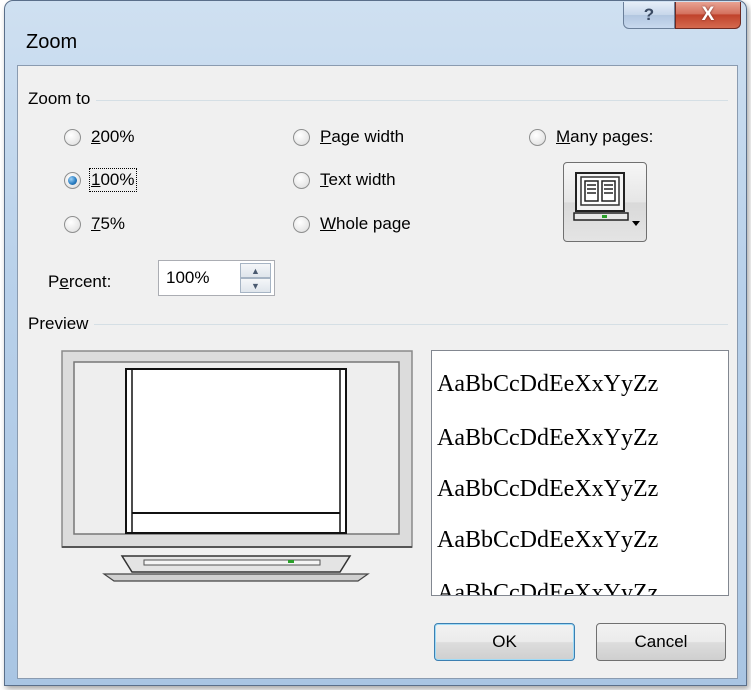 Image resolution: width=751 pixels, height=690 pixels. I want to click on spin-down-button: ▼, so click(255, 285).